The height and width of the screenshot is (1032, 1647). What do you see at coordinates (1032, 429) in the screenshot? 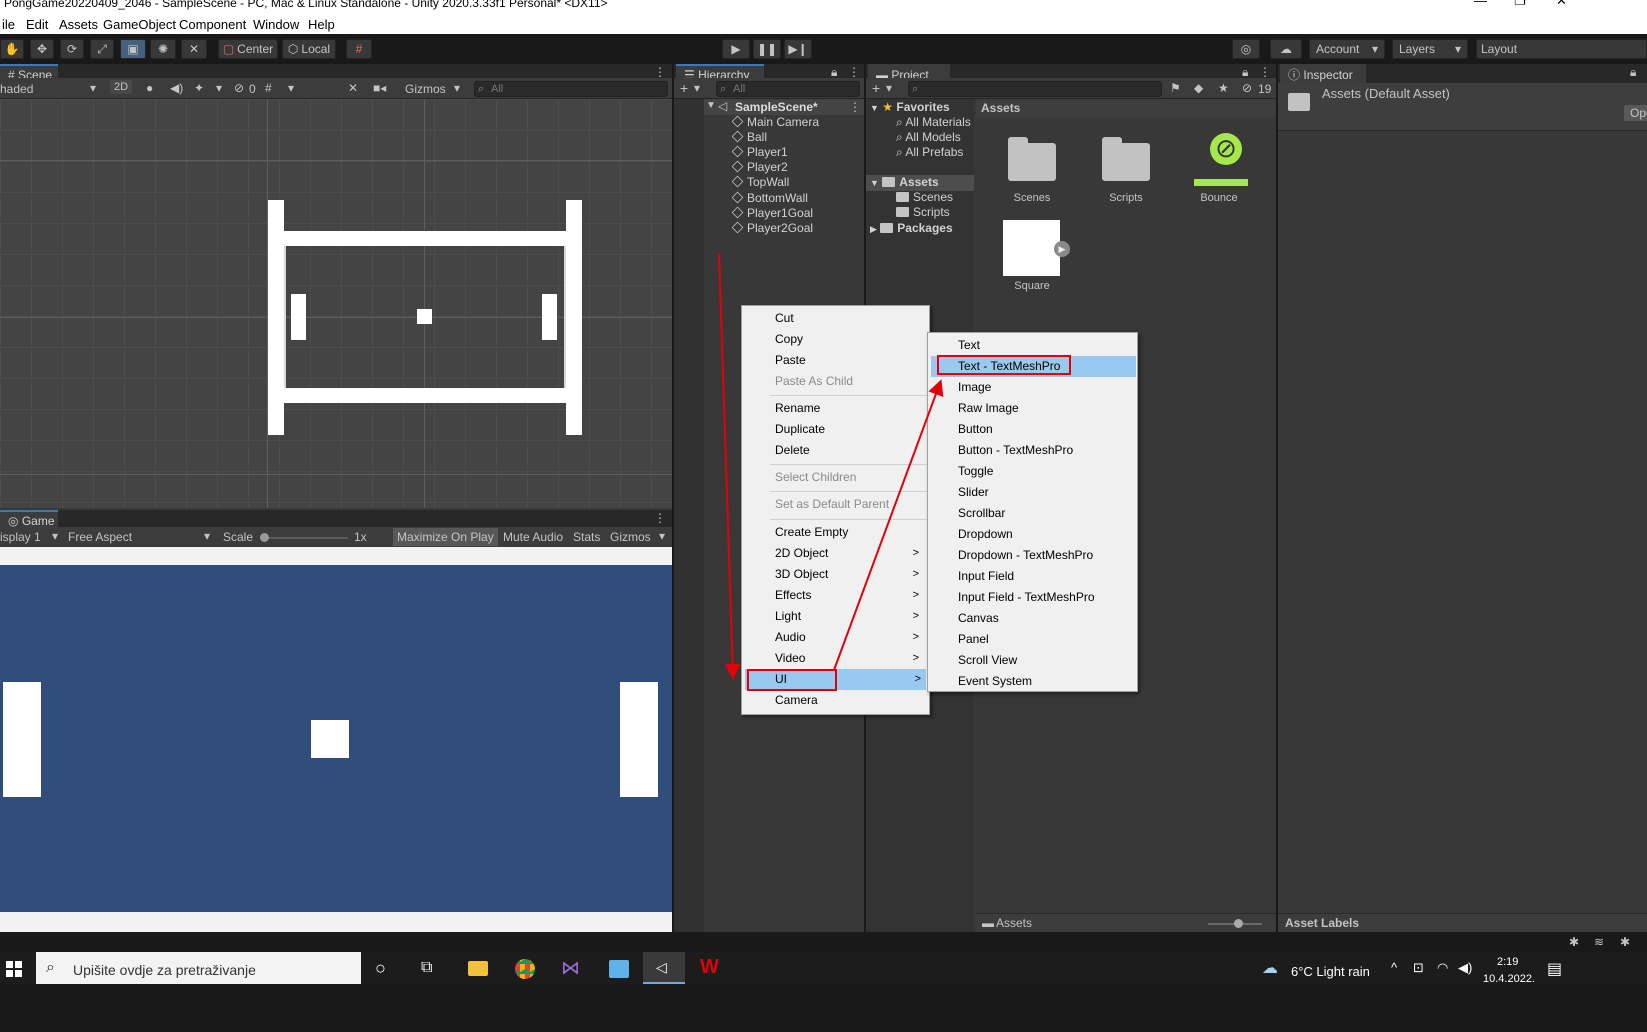
I see `submenu-item-button: Button` at bounding box center [1032, 429].